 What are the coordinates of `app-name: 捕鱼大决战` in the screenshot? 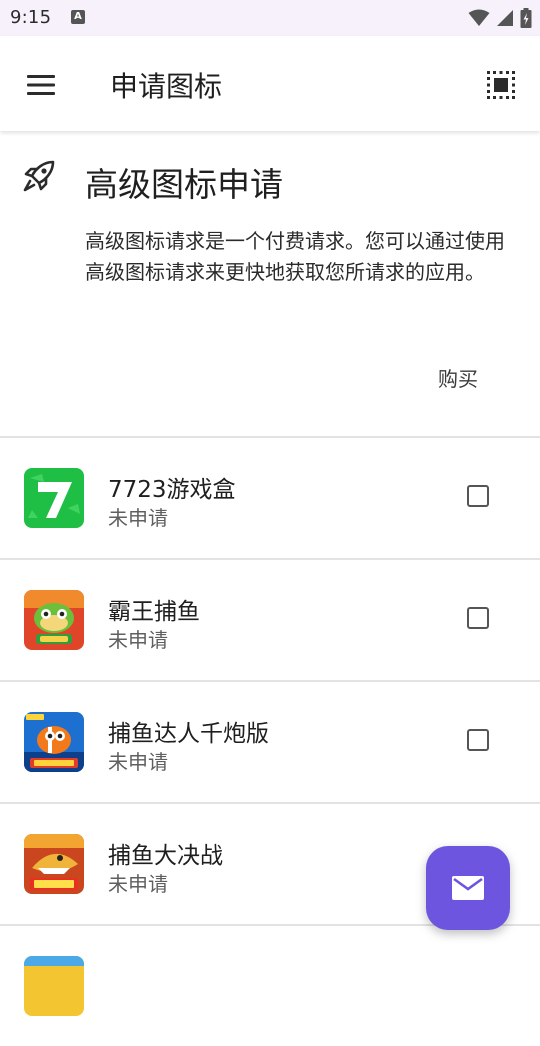 It's located at (165, 856).